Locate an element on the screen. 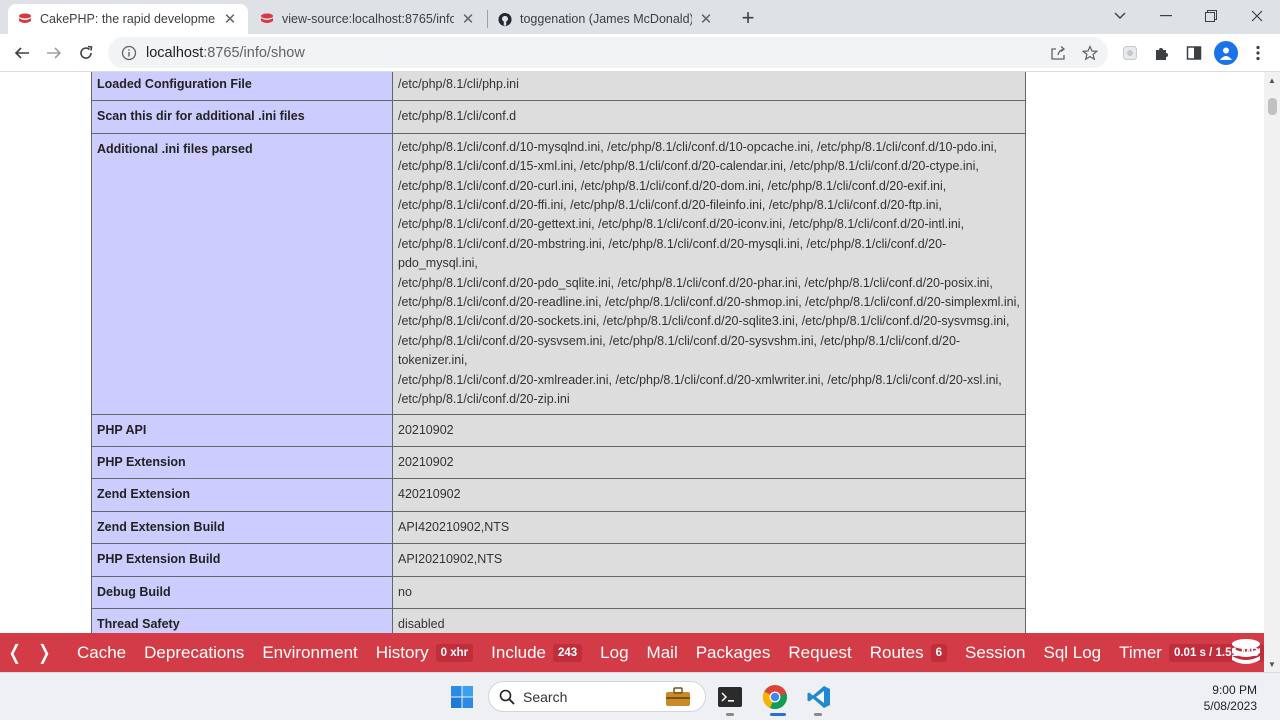  site-info-icon is located at coordinates (129, 53).